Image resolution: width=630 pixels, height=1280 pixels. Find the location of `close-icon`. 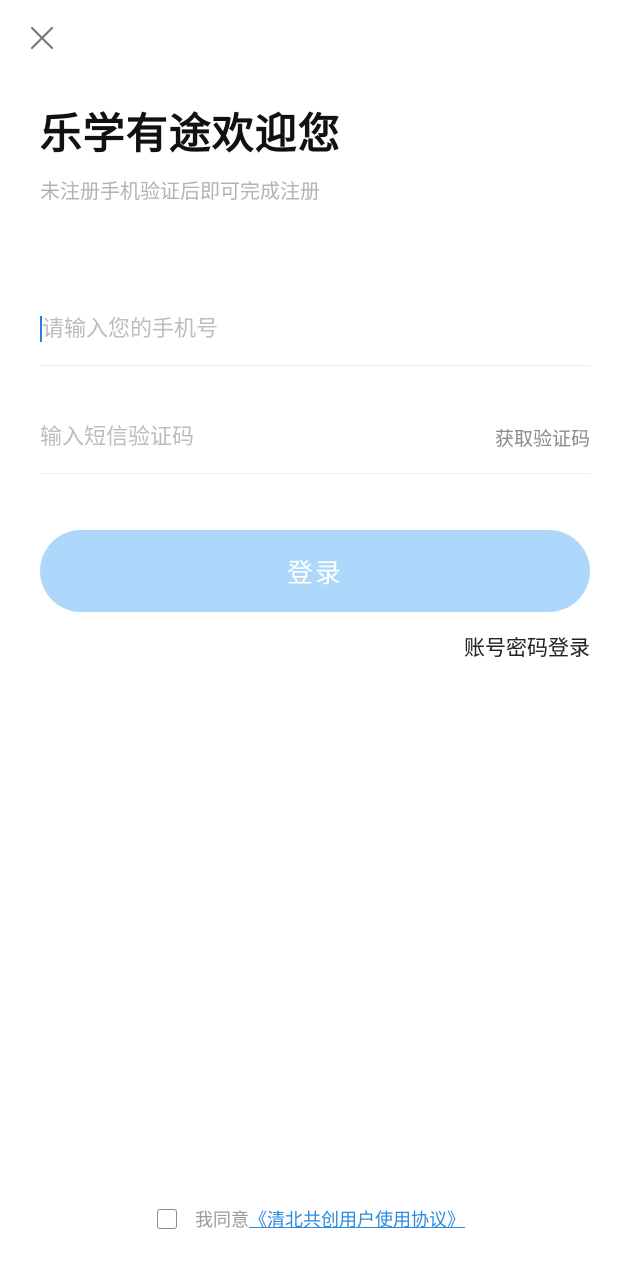

close-icon is located at coordinates (42, 38).